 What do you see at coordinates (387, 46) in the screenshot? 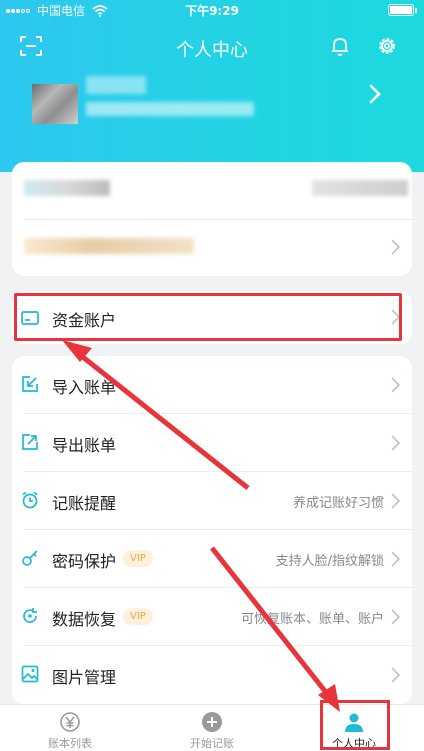
I see `gear-icon` at bounding box center [387, 46].